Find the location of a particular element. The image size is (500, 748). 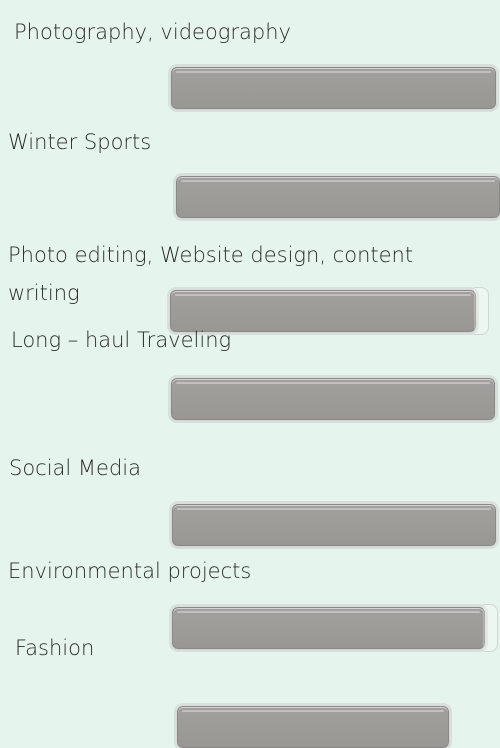

interest-bar-social-media is located at coordinates (334, 525).